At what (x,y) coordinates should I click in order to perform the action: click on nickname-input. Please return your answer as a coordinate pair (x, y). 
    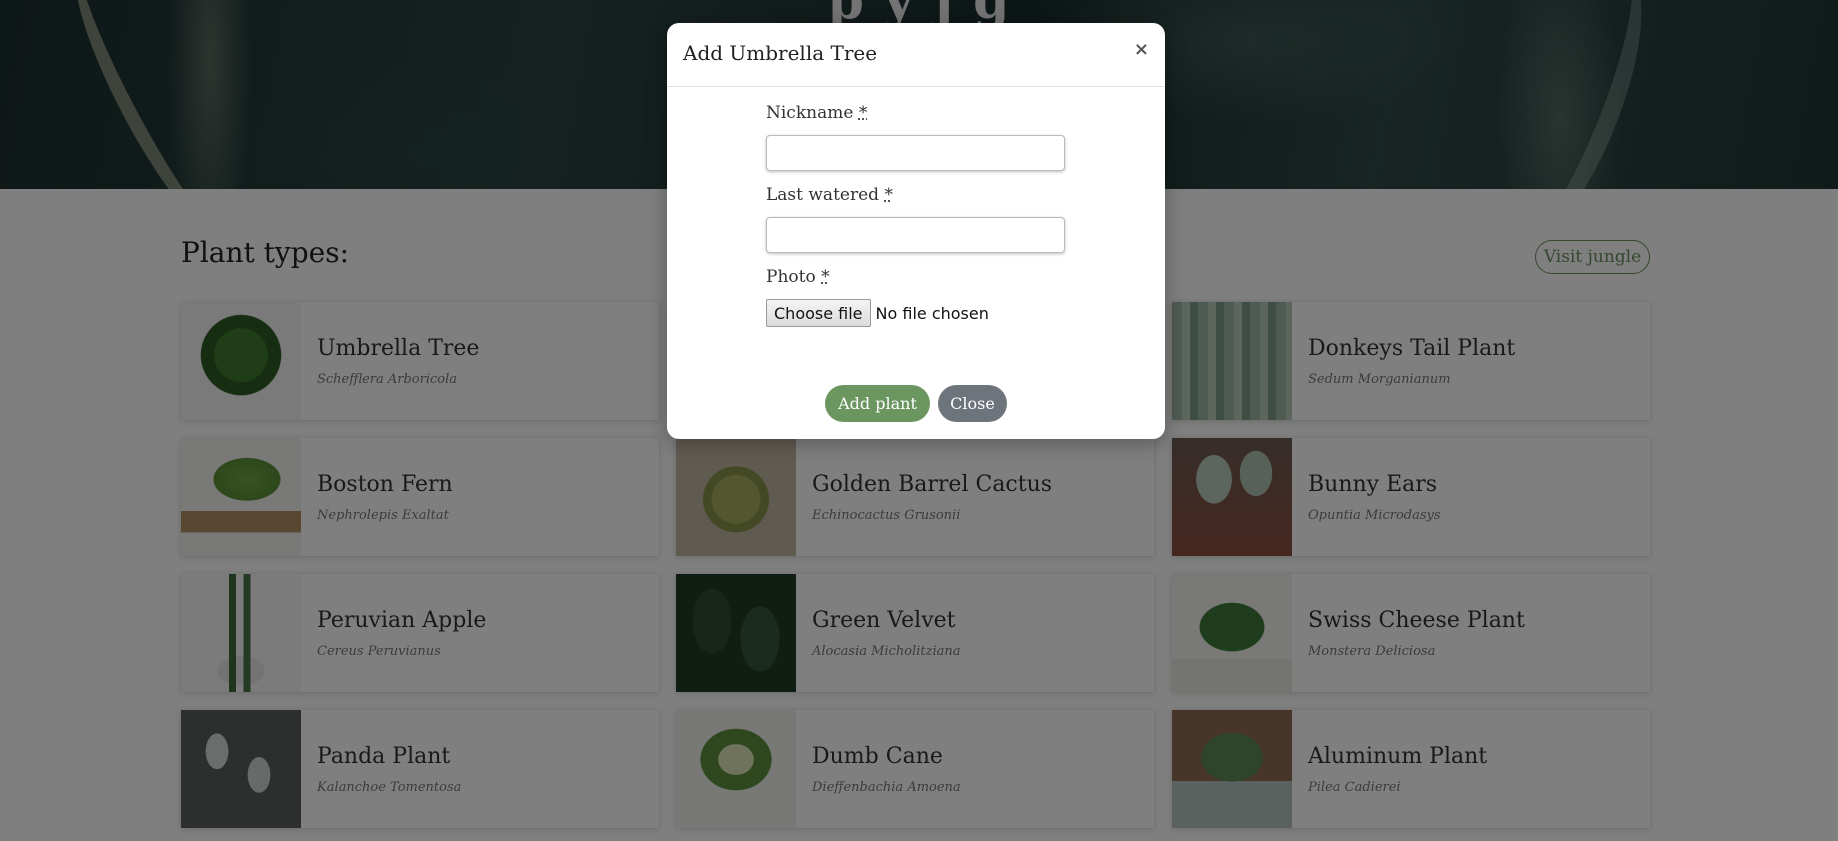
    Looking at the image, I should click on (915, 153).